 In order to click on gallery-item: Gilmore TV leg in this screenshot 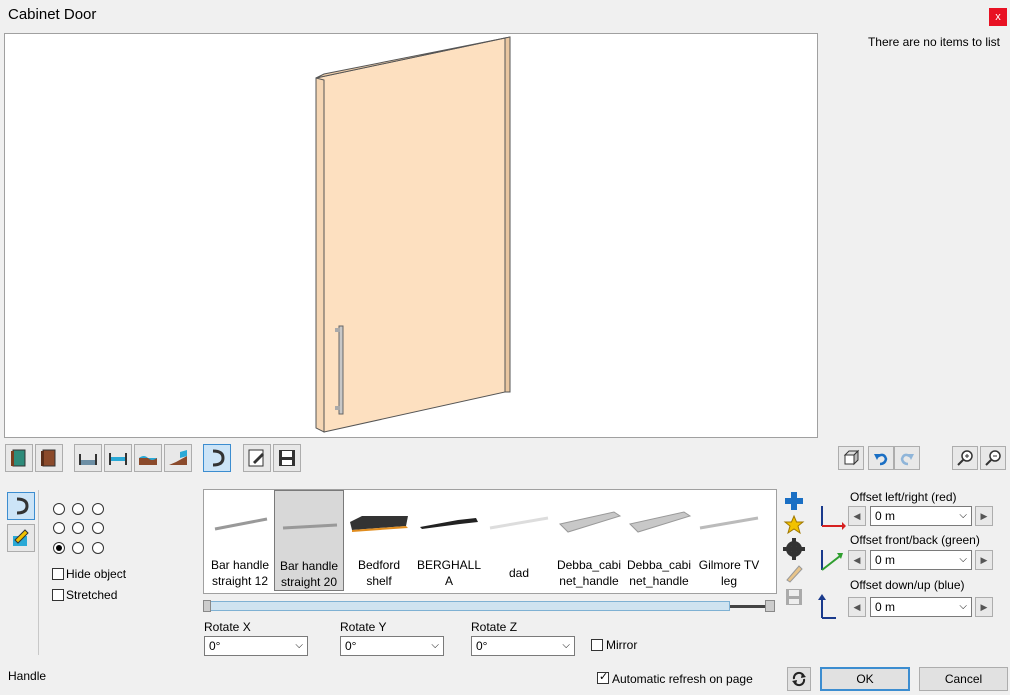, I will do `click(729, 540)`.